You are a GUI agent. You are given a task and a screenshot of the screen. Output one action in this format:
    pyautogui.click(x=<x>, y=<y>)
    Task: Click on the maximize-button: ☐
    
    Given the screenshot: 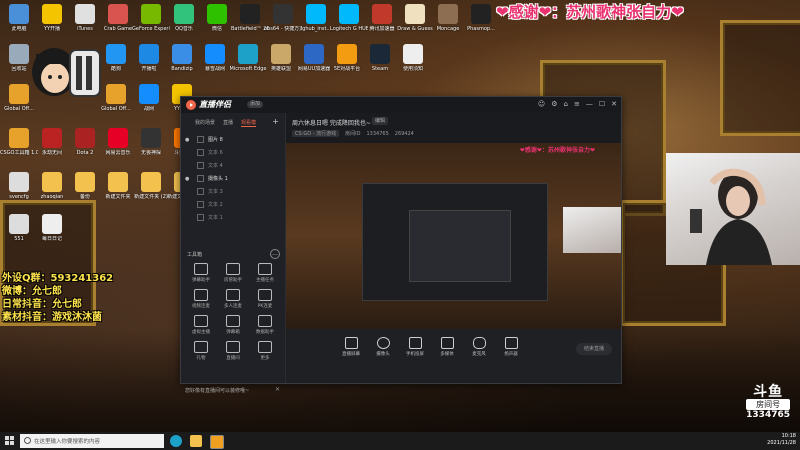 What is the action you would take?
    pyautogui.click(x=602, y=104)
    